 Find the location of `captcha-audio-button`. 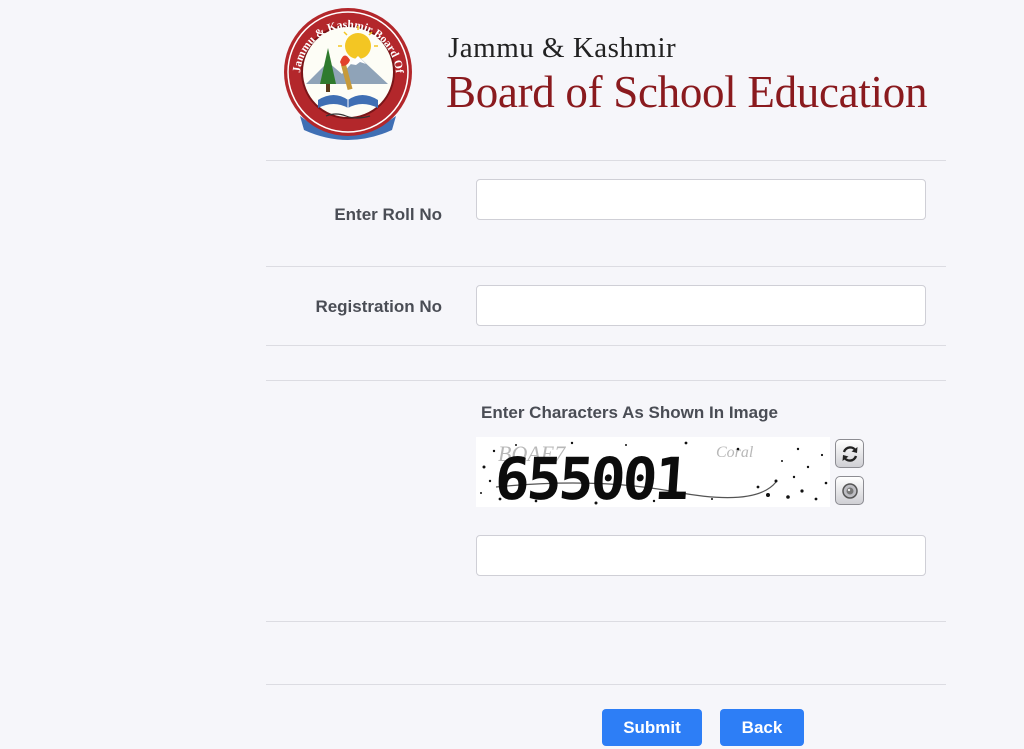

captcha-audio-button is located at coordinates (849, 490).